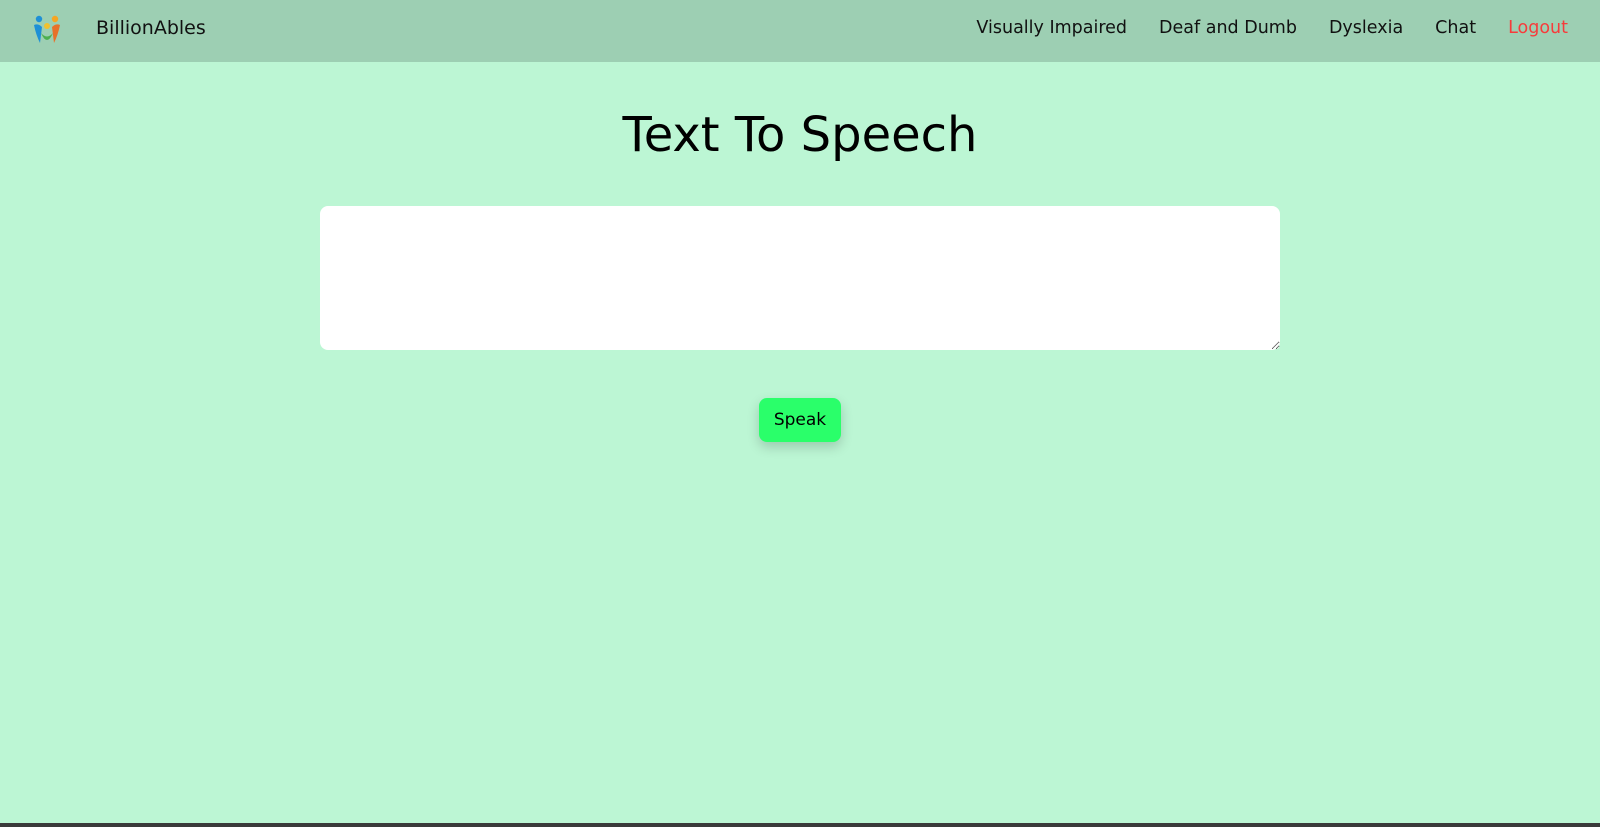 The height and width of the screenshot is (827, 1600). I want to click on brand-name: BillionAbles, so click(151, 28).